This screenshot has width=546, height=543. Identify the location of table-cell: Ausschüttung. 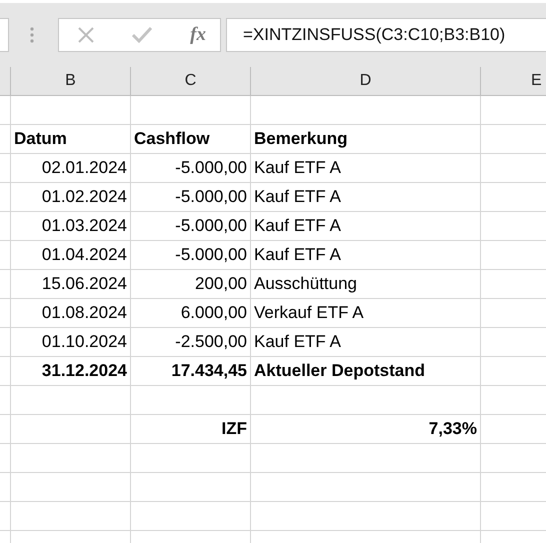
(366, 284).